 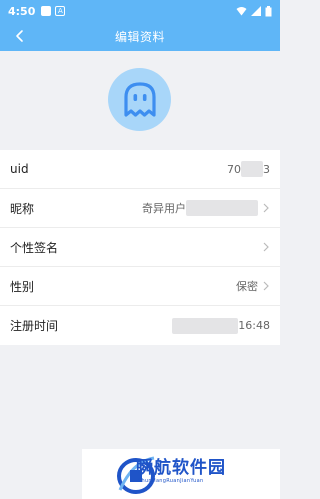 What do you see at coordinates (140, 208) in the screenshot?
I see `row-nickname: 昵称 奇异用户` at bounding box center [140, 208].